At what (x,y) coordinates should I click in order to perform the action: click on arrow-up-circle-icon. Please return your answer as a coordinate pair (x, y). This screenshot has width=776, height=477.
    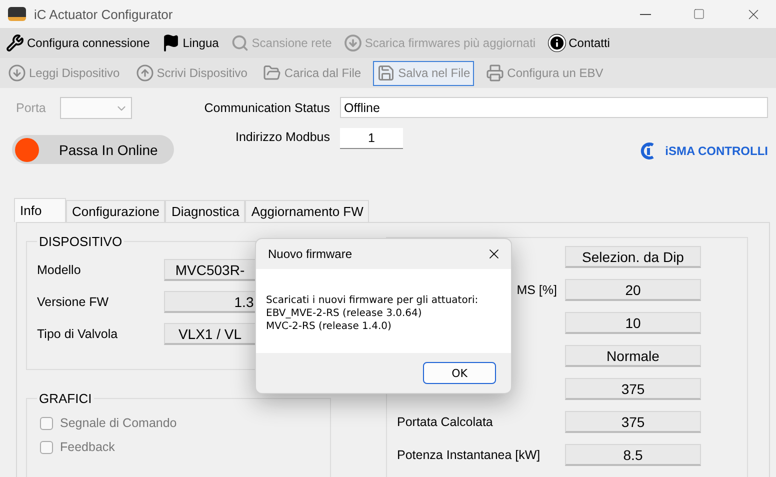
    Looking at the image, I should click on (145, 73).